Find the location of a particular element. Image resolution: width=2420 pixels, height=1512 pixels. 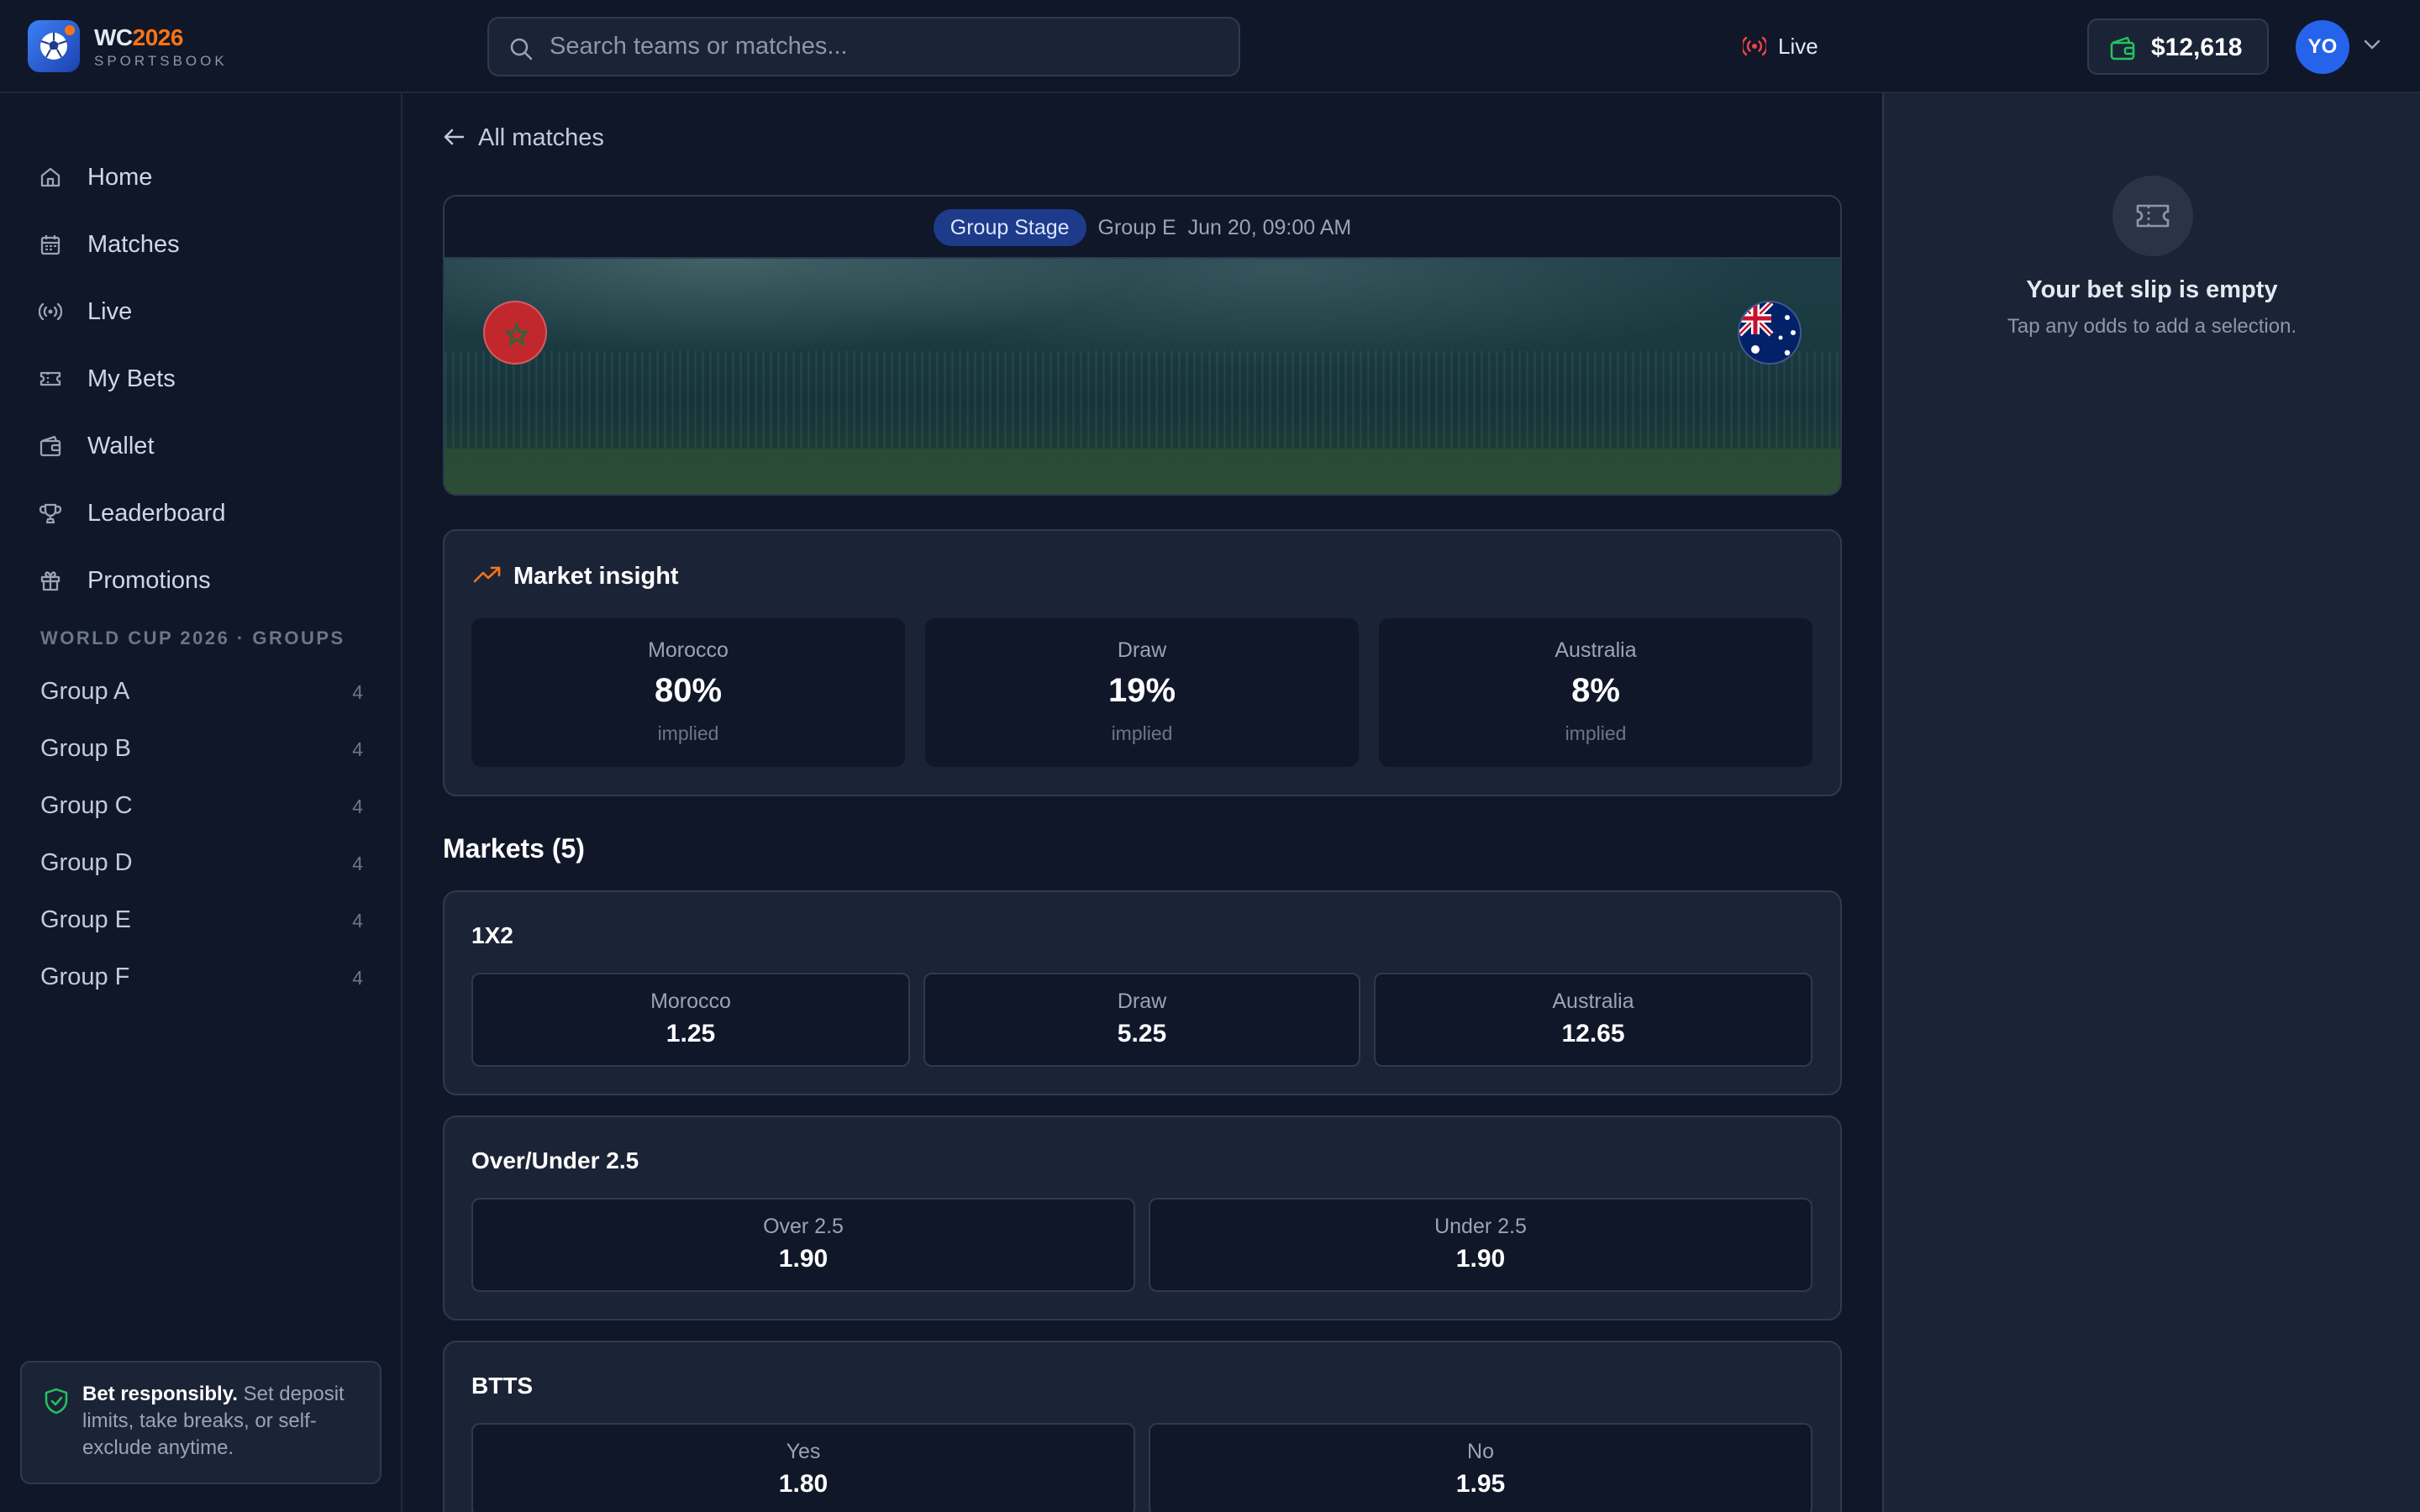

sidebar-item-live: Live is located at coordinates (200, 312).